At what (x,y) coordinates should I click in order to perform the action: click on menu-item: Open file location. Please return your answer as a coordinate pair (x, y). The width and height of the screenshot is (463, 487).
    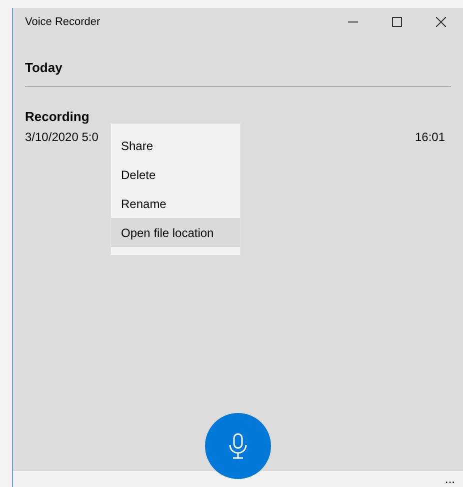
    Looking at the image, I should click on (175, 232).